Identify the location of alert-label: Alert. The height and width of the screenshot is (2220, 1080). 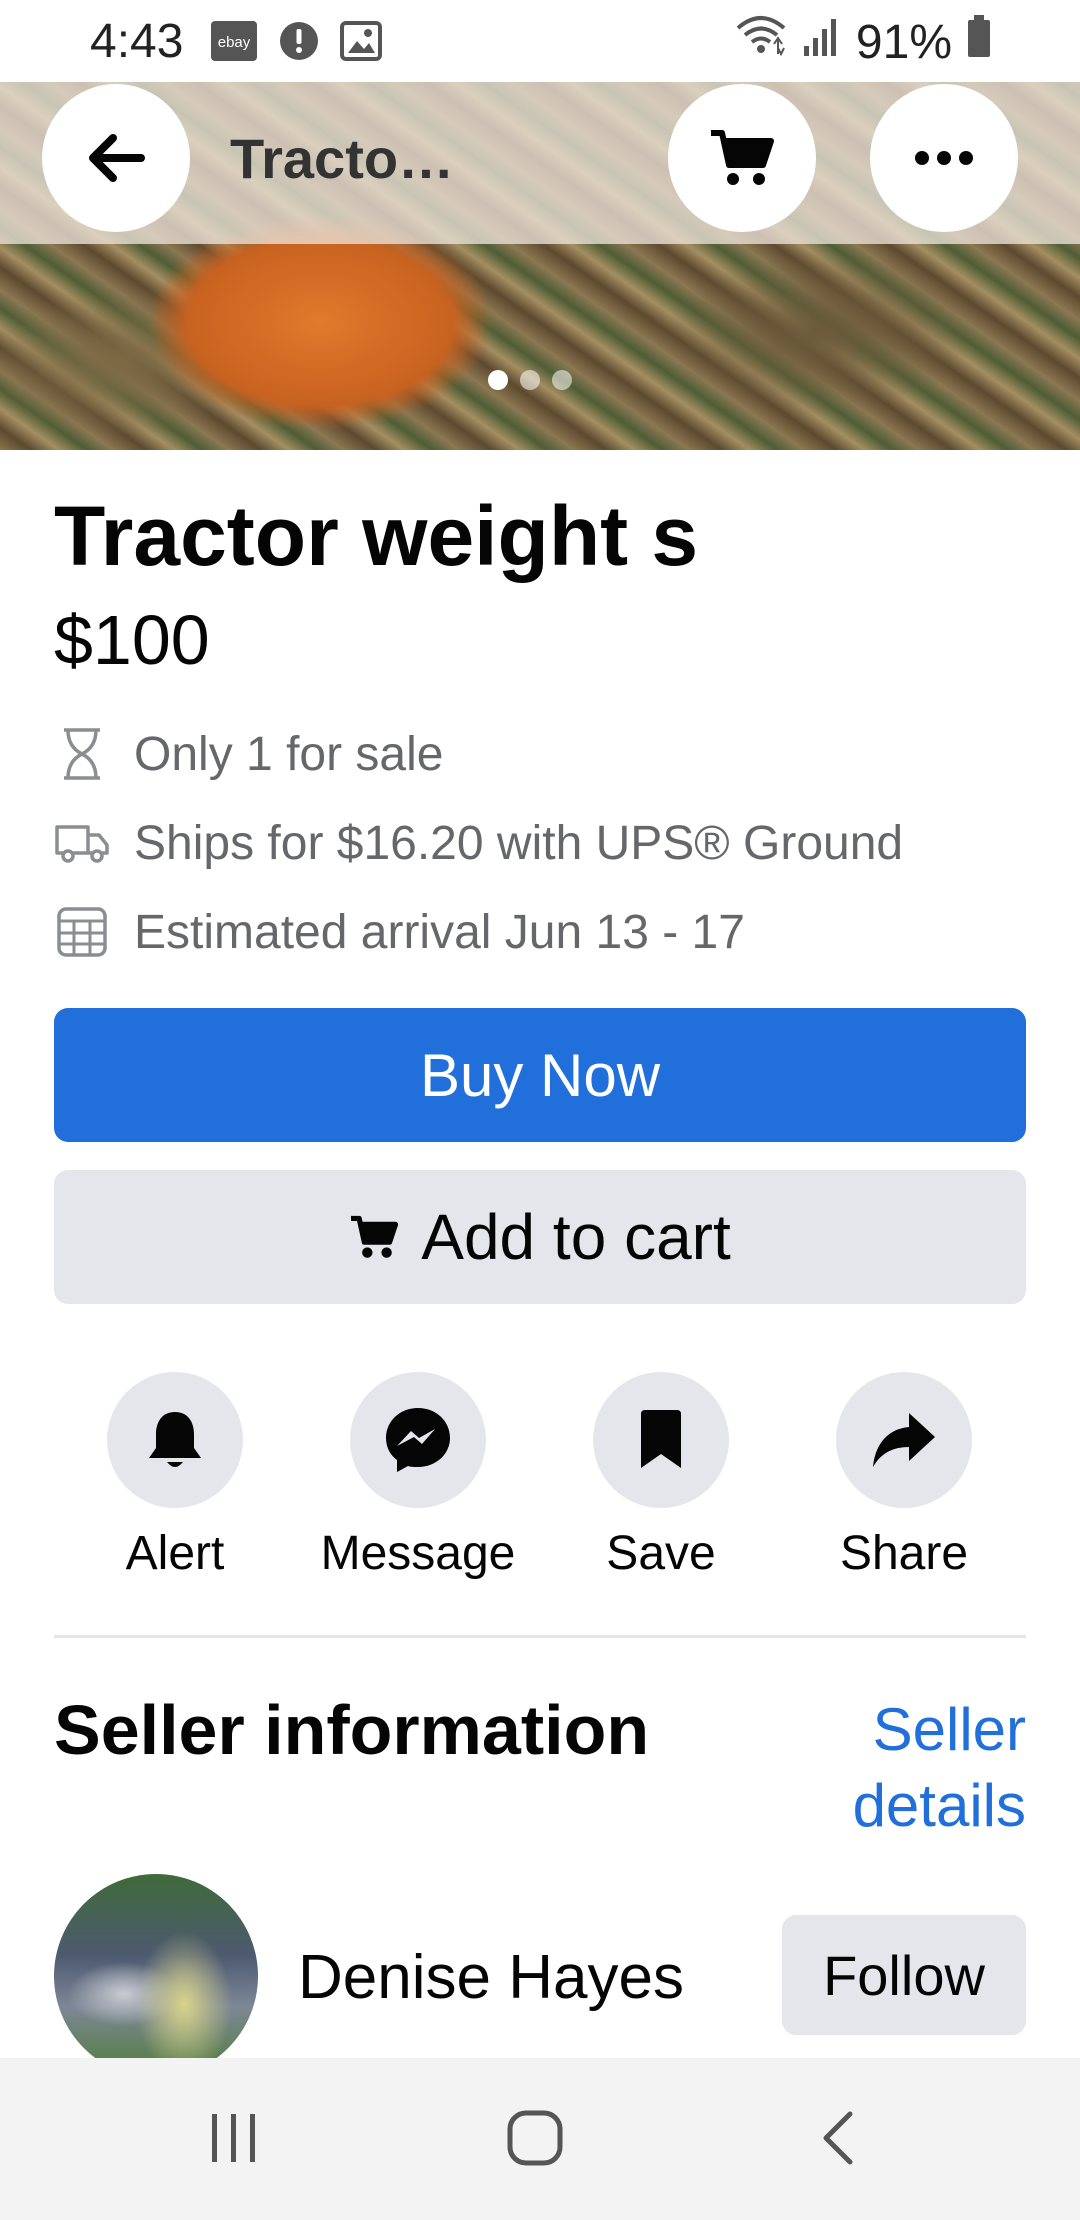
(175, 1553).